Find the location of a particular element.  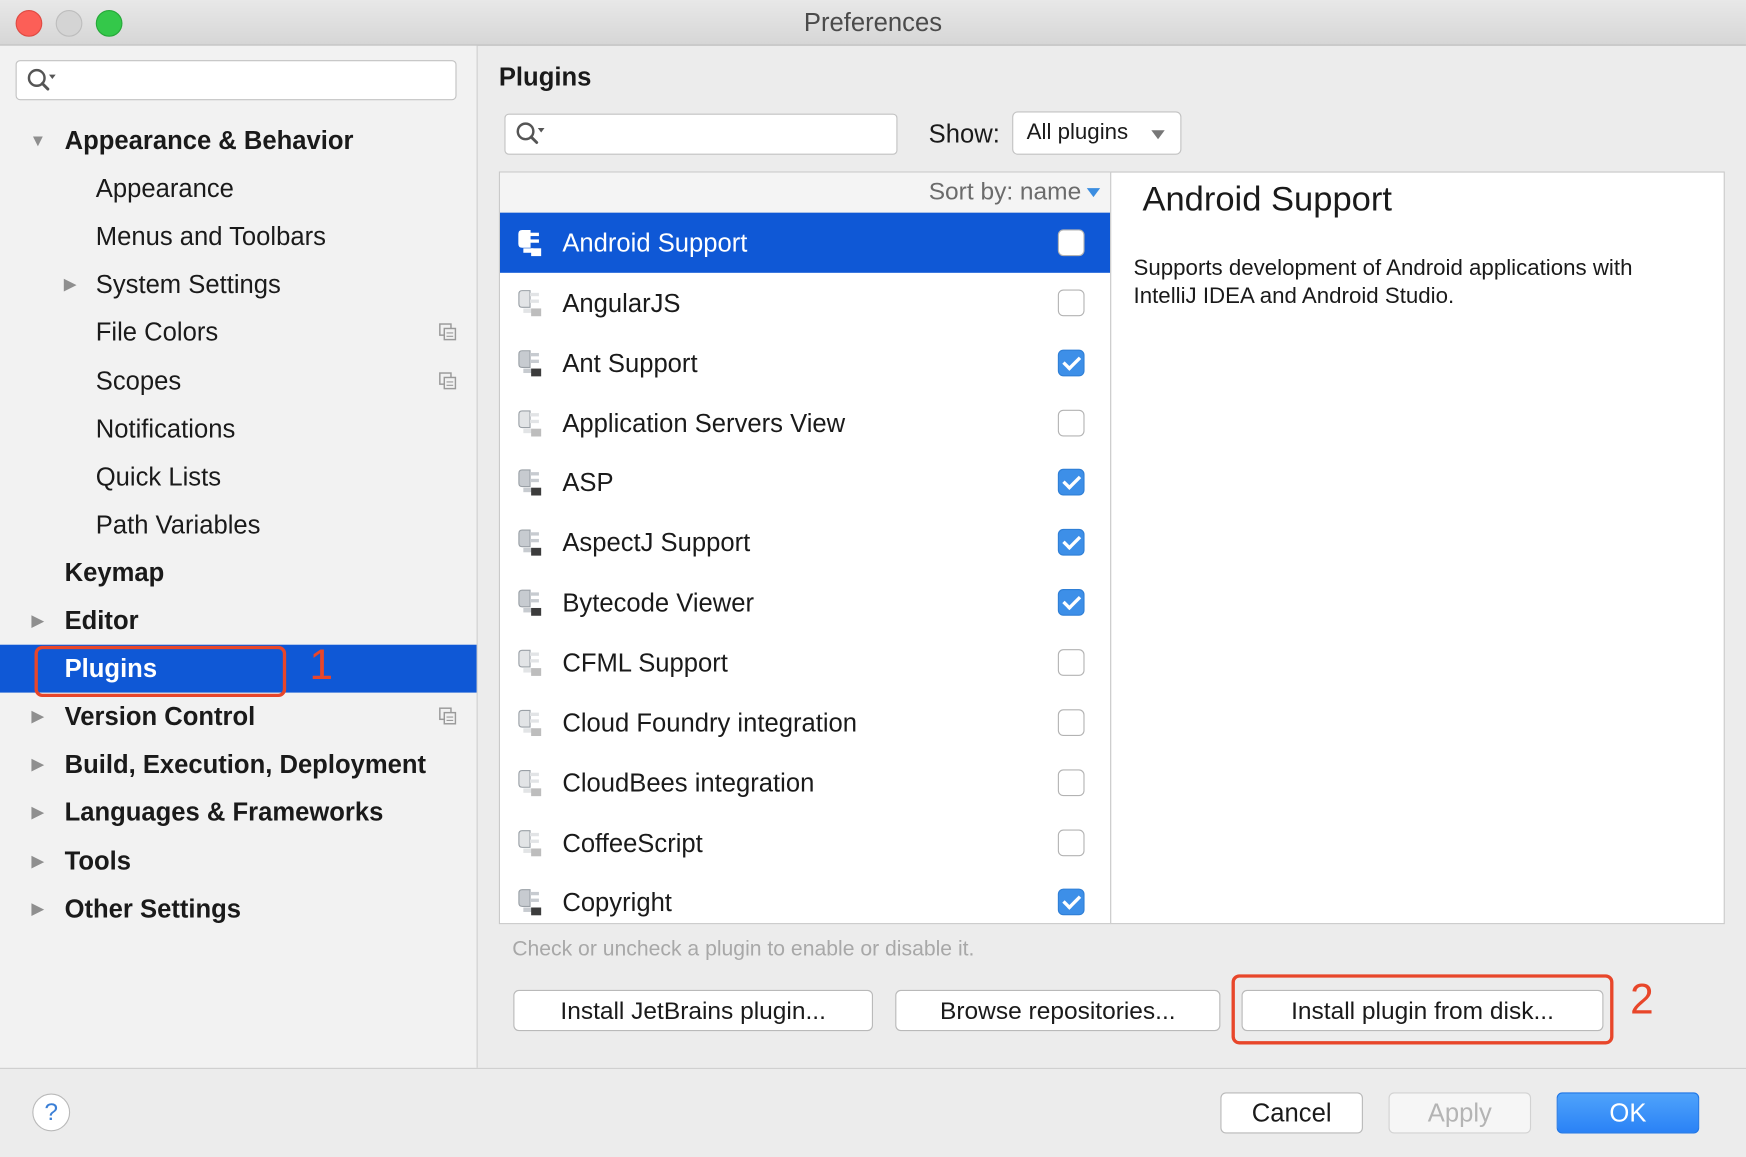

sidebar-item-system-settings: ▶ System Settings is located at coordinates (238, 285).